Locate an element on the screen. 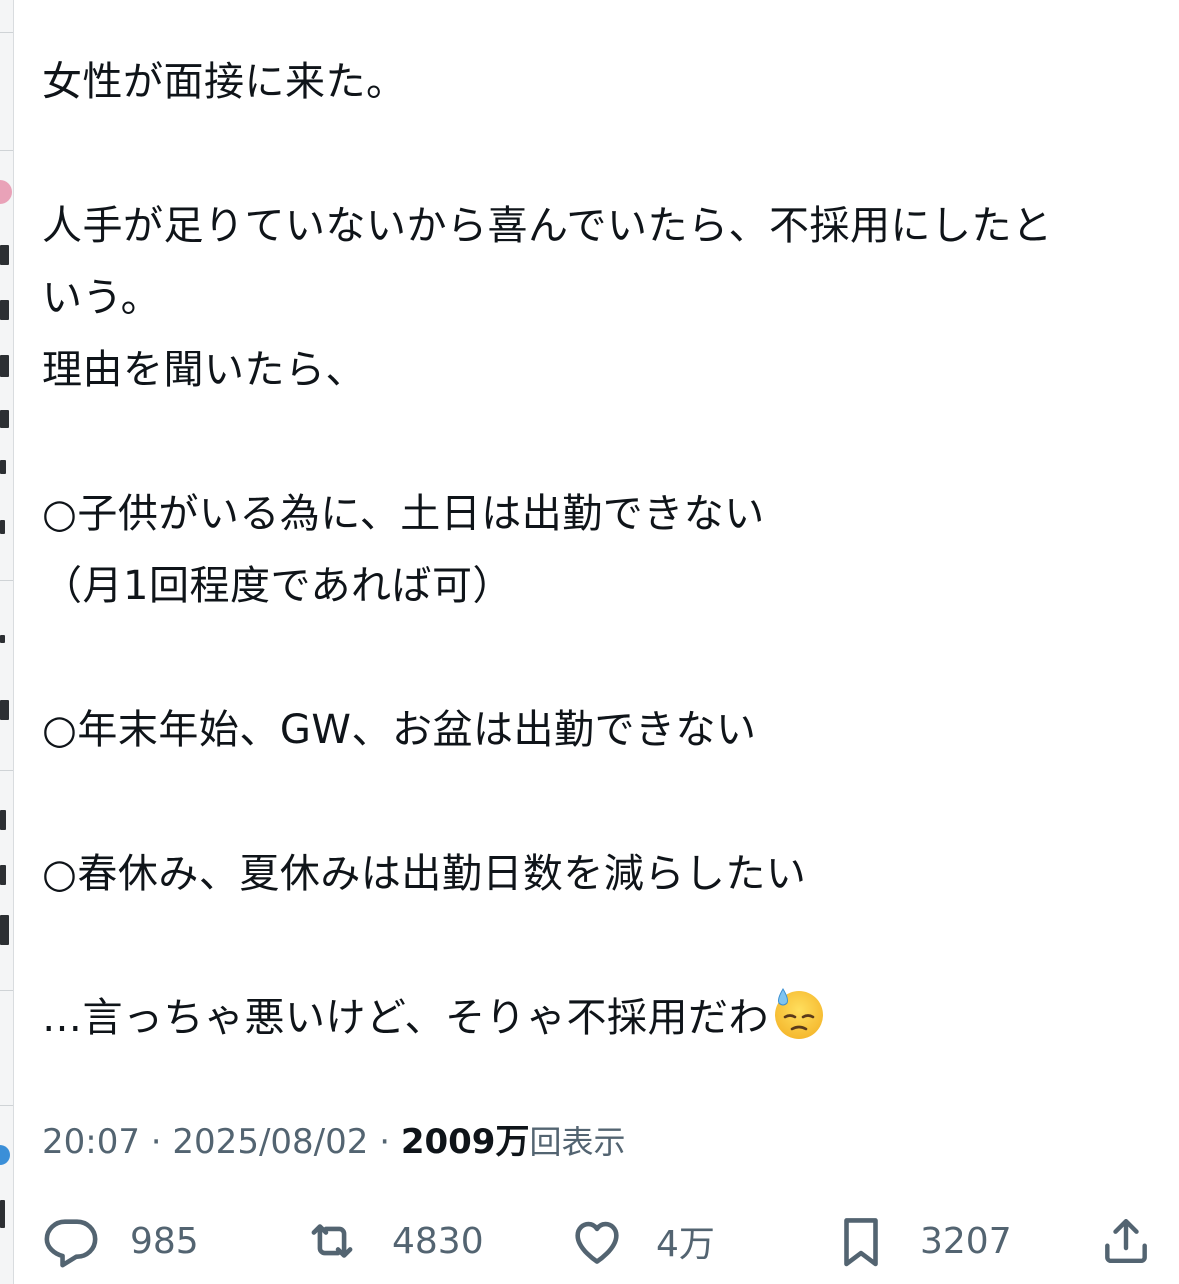 The image size is (1179, 1284). like-icon is located at coordinates (597, 1242).